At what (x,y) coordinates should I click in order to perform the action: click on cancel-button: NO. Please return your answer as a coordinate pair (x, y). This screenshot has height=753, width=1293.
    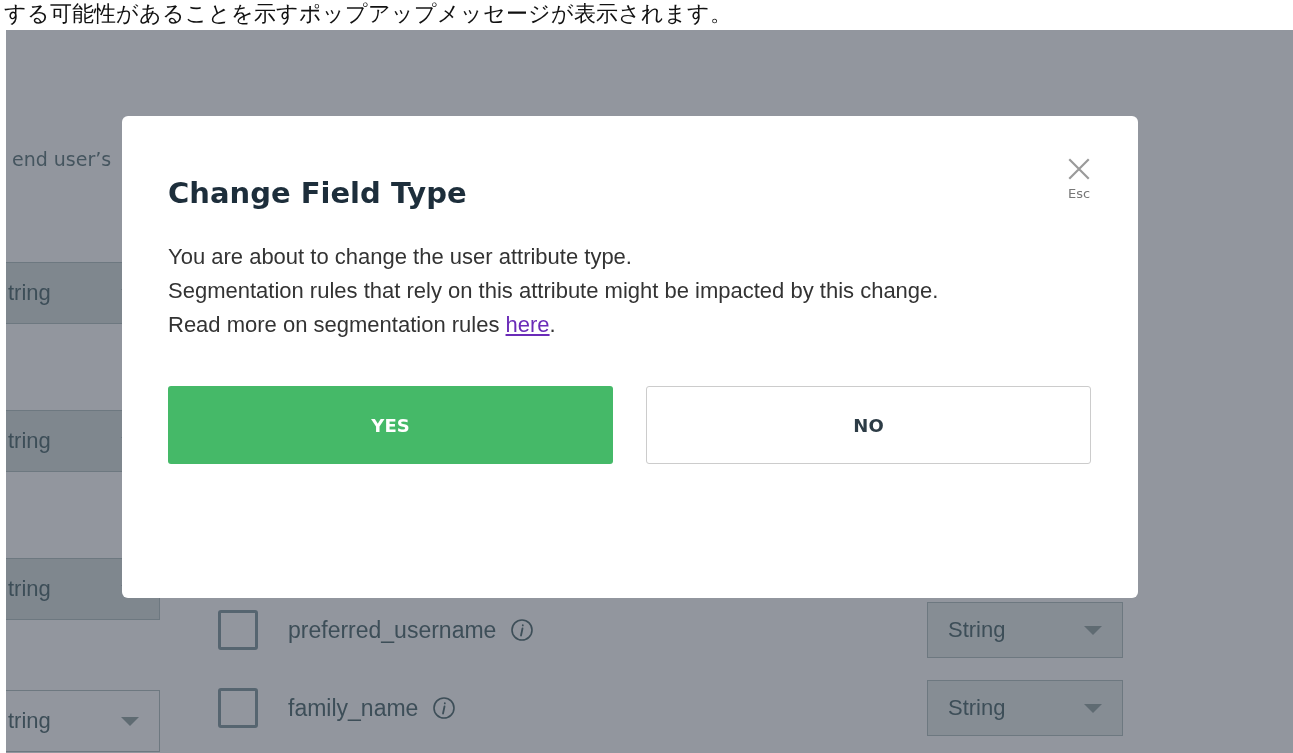
    Looking at the image, I should click on (868, 425).